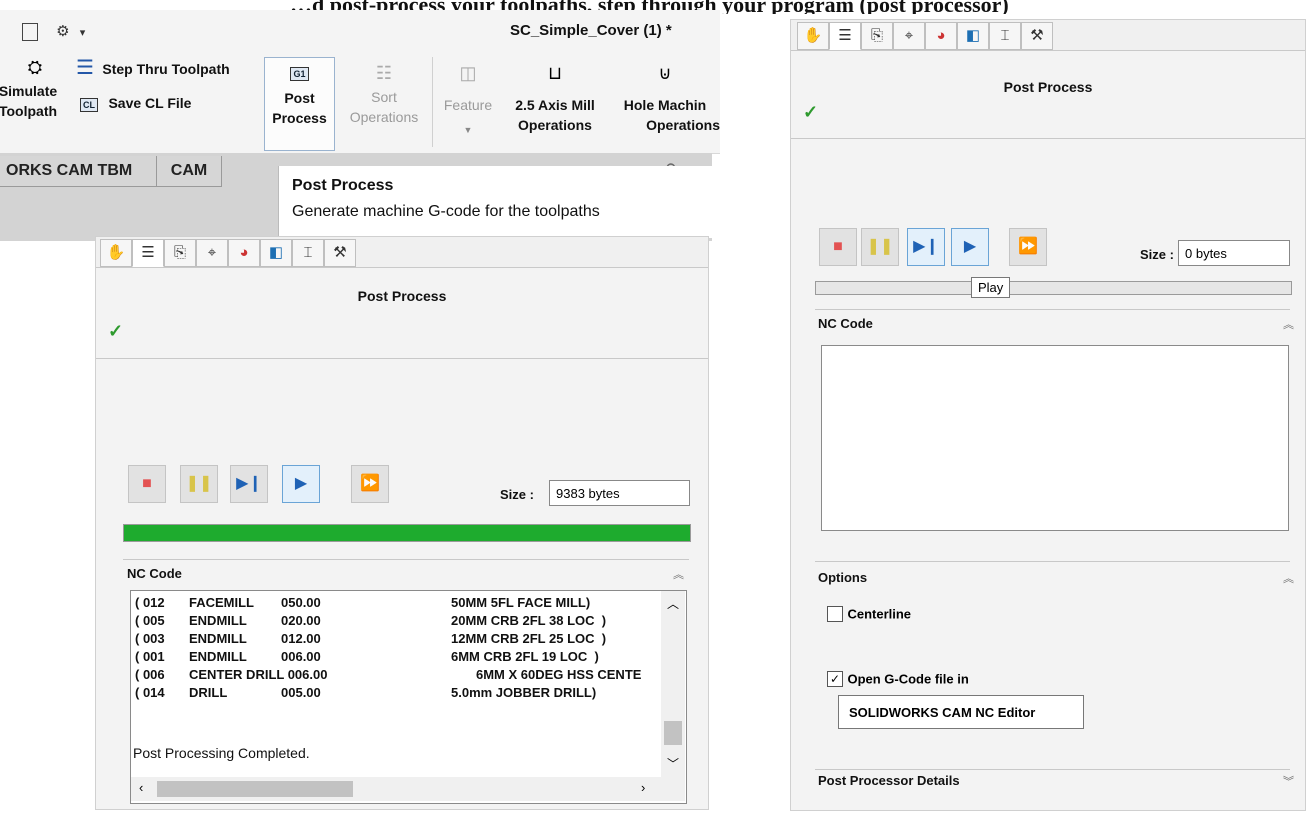 The height and width of the screenshot is (813, 1308). Describe the element at coordinates (85, 68) in the screenshot. I see `list-icon: ☰` at that location.